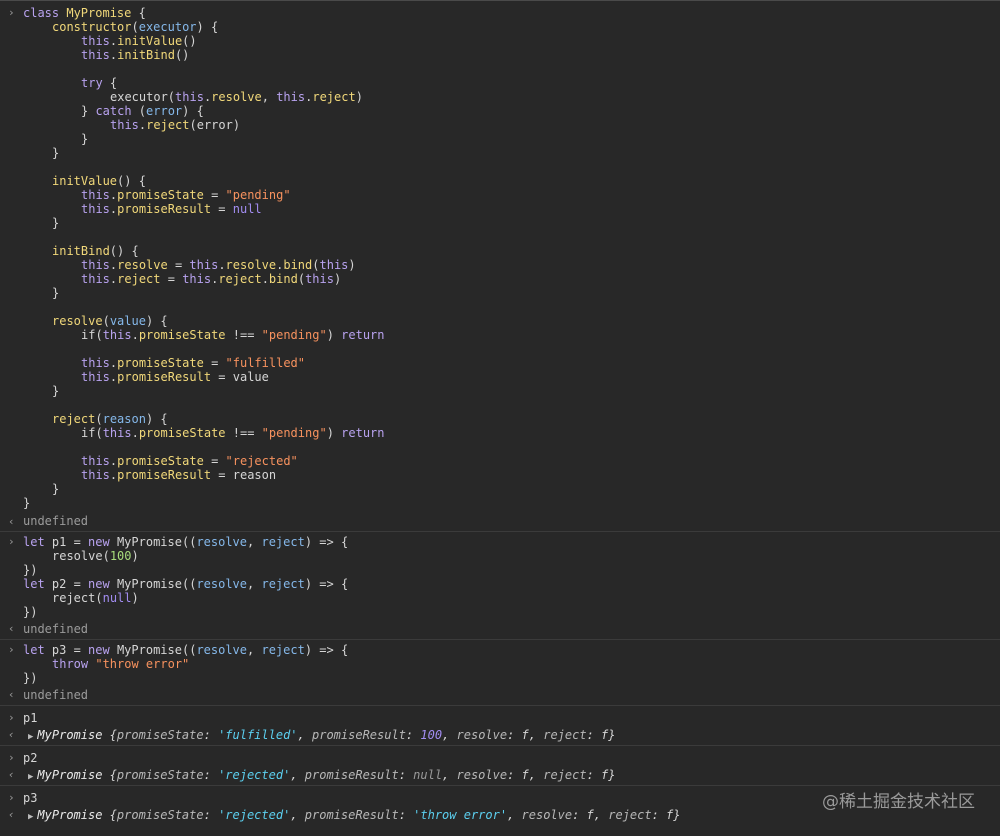 This screenshot has width=1000, height=836. I want to click on code-line: this.promiseResult = value, so click(175, 377).